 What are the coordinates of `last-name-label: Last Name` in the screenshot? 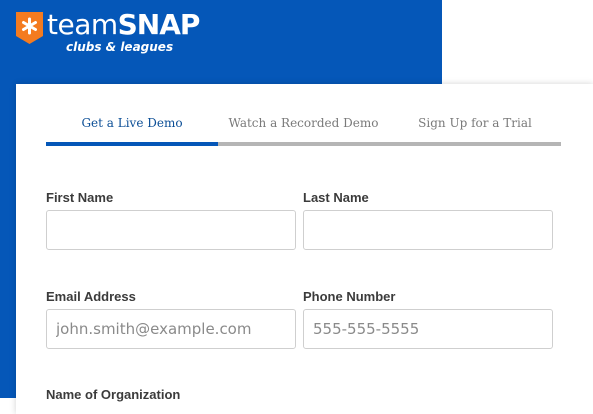 It's located at (336, 197).